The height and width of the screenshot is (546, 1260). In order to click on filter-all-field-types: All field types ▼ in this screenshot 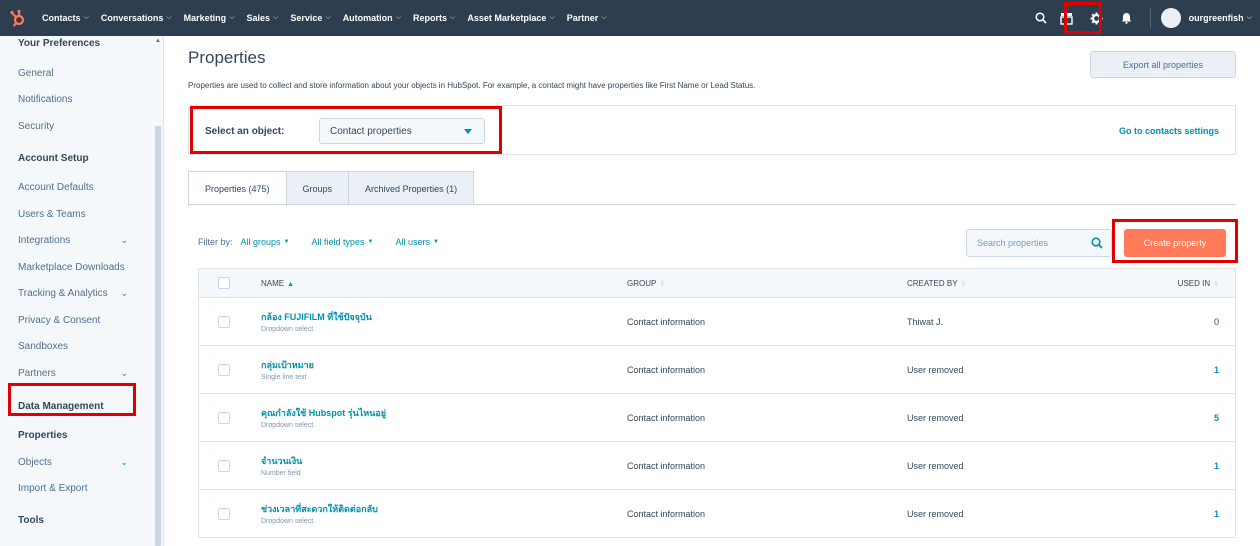, I will do `click(343, 242)`.